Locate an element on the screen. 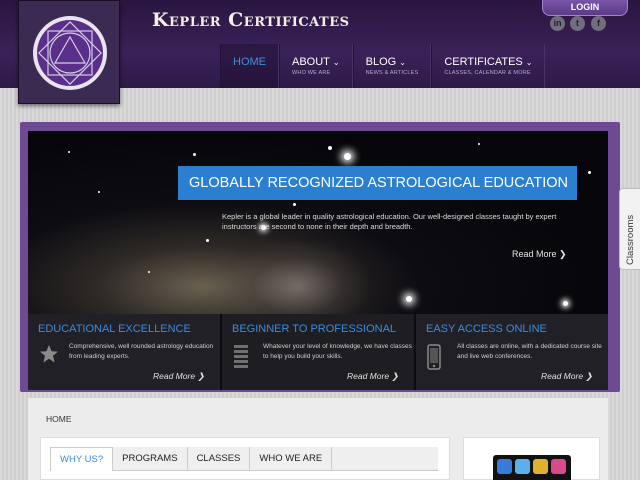  twitter-icon: t is located at coordinates (577, 23).